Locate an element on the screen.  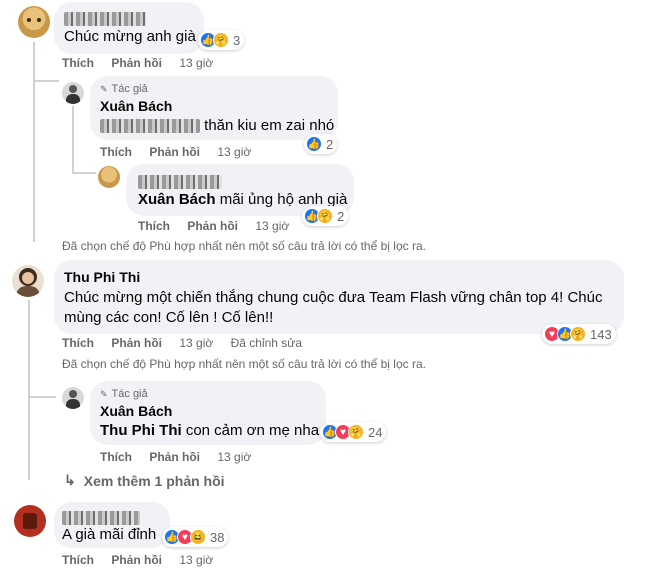
view-more-replies: ↳ Xem thêm 1 phản hồi is located at coordinates (144, 480).